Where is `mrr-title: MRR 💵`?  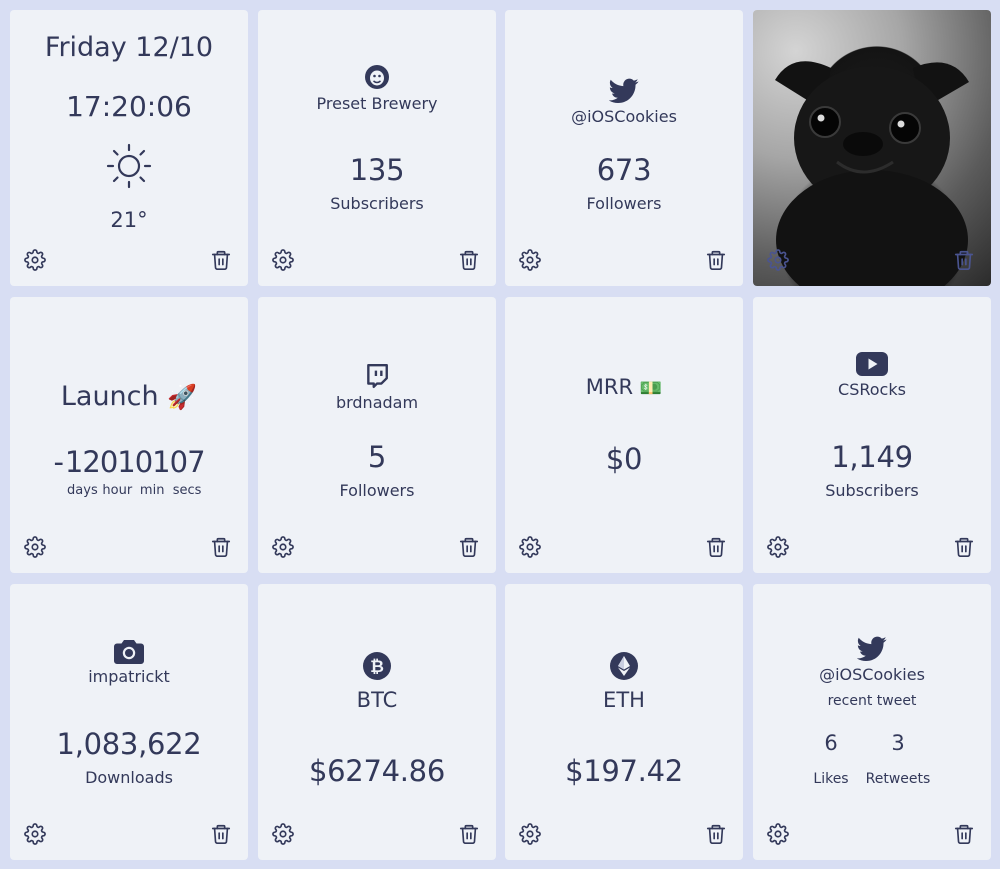
mrr-title: MRR 💵 is located at coordinates (624, 387).